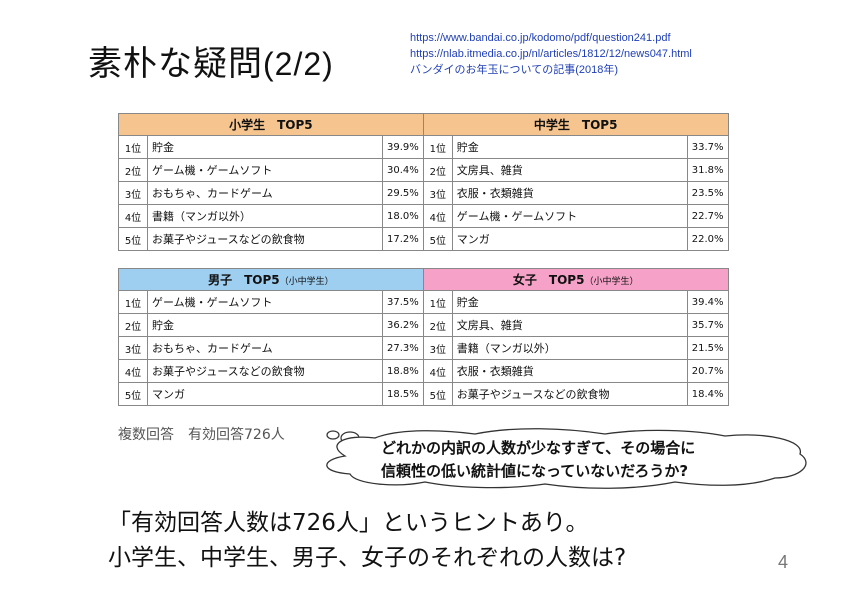 The height and width of the screenshot is (595, 842). What do you see at coordinates (707, 216) in the screenshot?
I see `percent-cell: 22.7%` at bounding box center [707, 216].